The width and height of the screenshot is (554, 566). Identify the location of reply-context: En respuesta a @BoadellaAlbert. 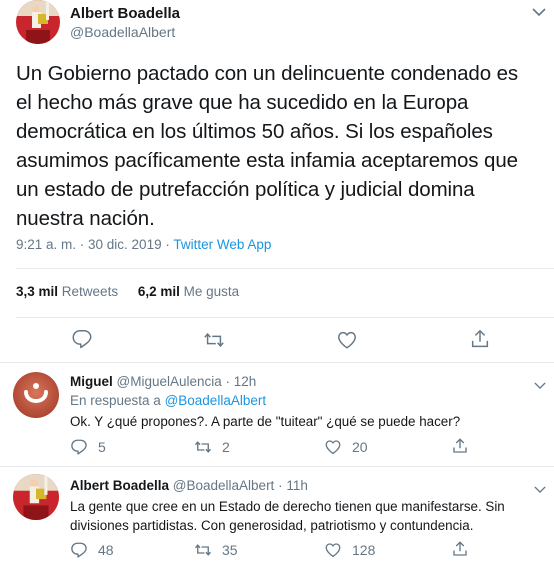
(168, 400).